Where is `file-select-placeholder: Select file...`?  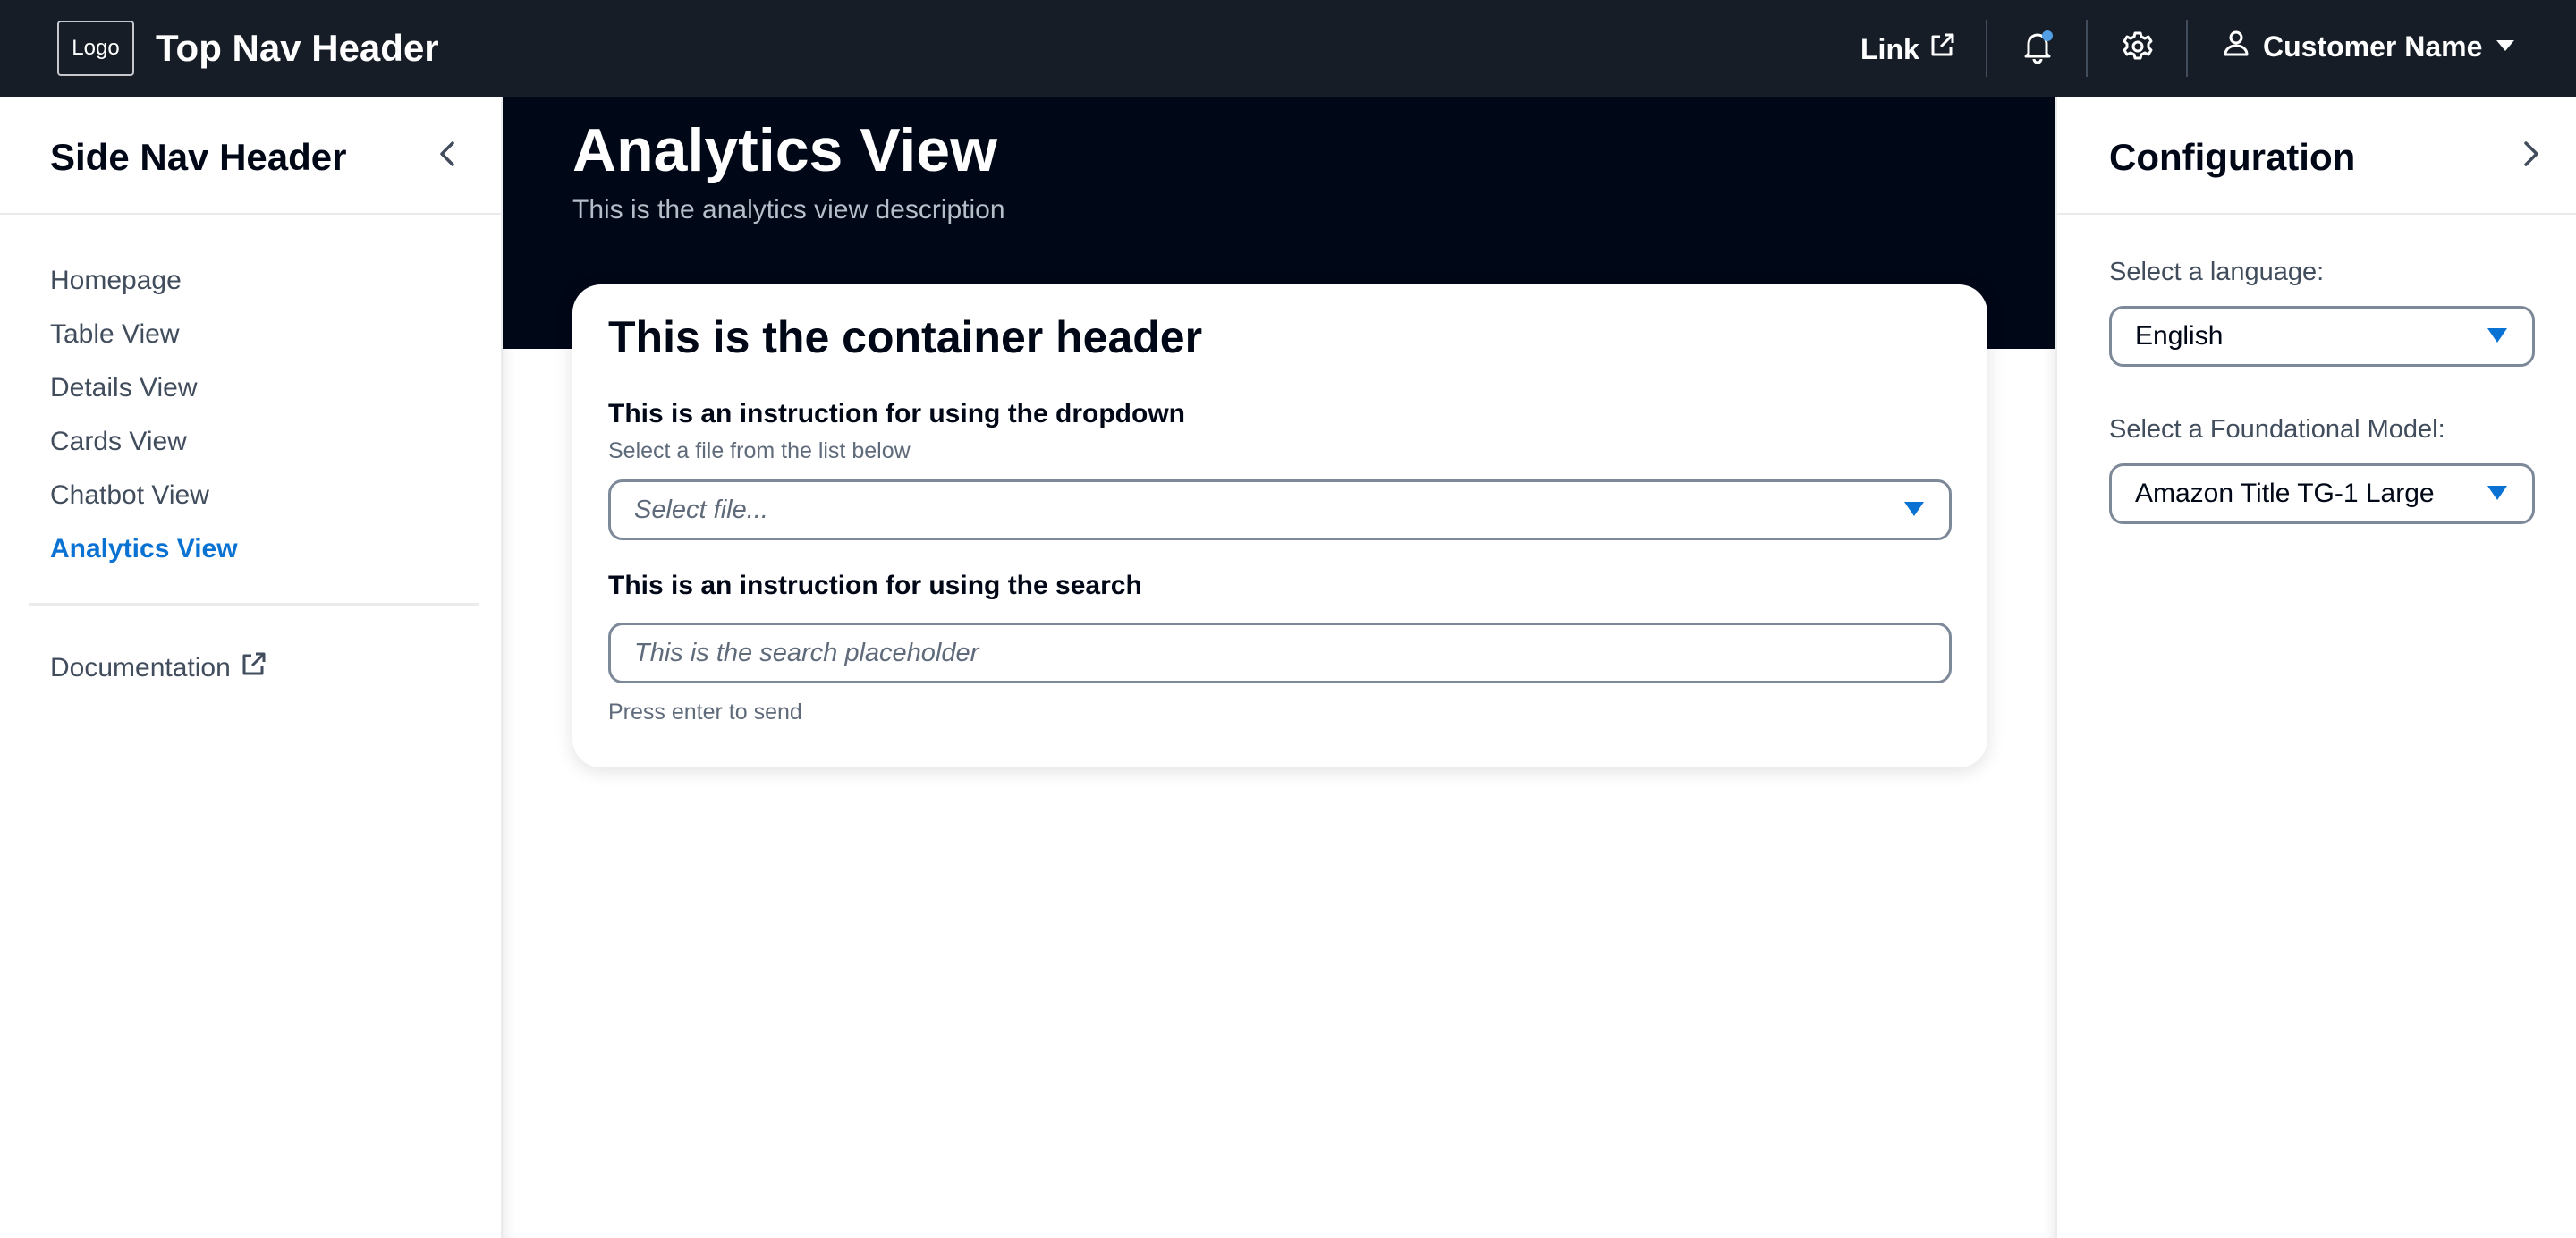
file-select-placeholder: Select file... is located at coordinates (701, 509).